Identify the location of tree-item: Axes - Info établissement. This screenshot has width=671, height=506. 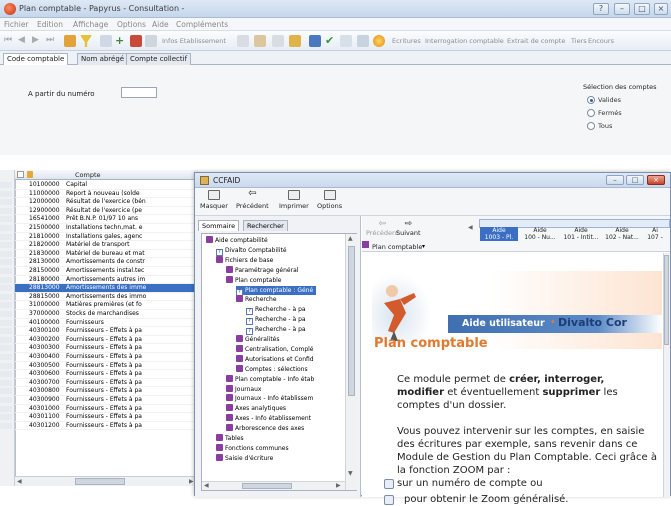
(268, 419).